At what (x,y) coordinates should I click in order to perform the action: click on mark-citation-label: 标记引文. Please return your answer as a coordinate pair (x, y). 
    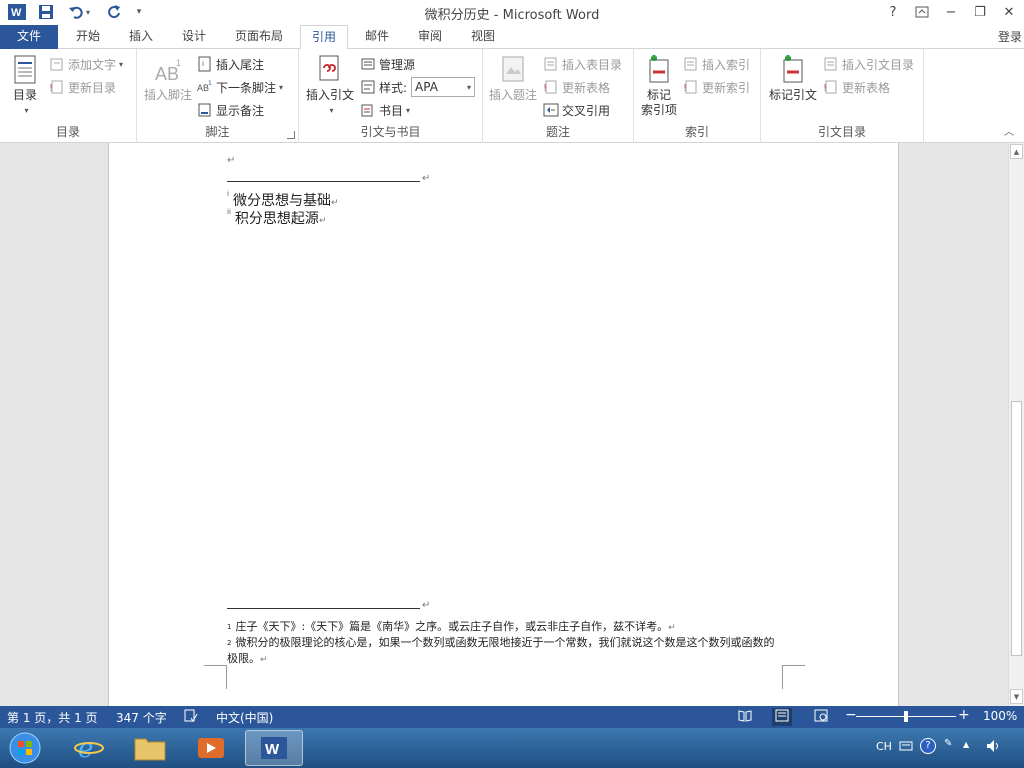
    Looking at the image, I should click on (792, 95).